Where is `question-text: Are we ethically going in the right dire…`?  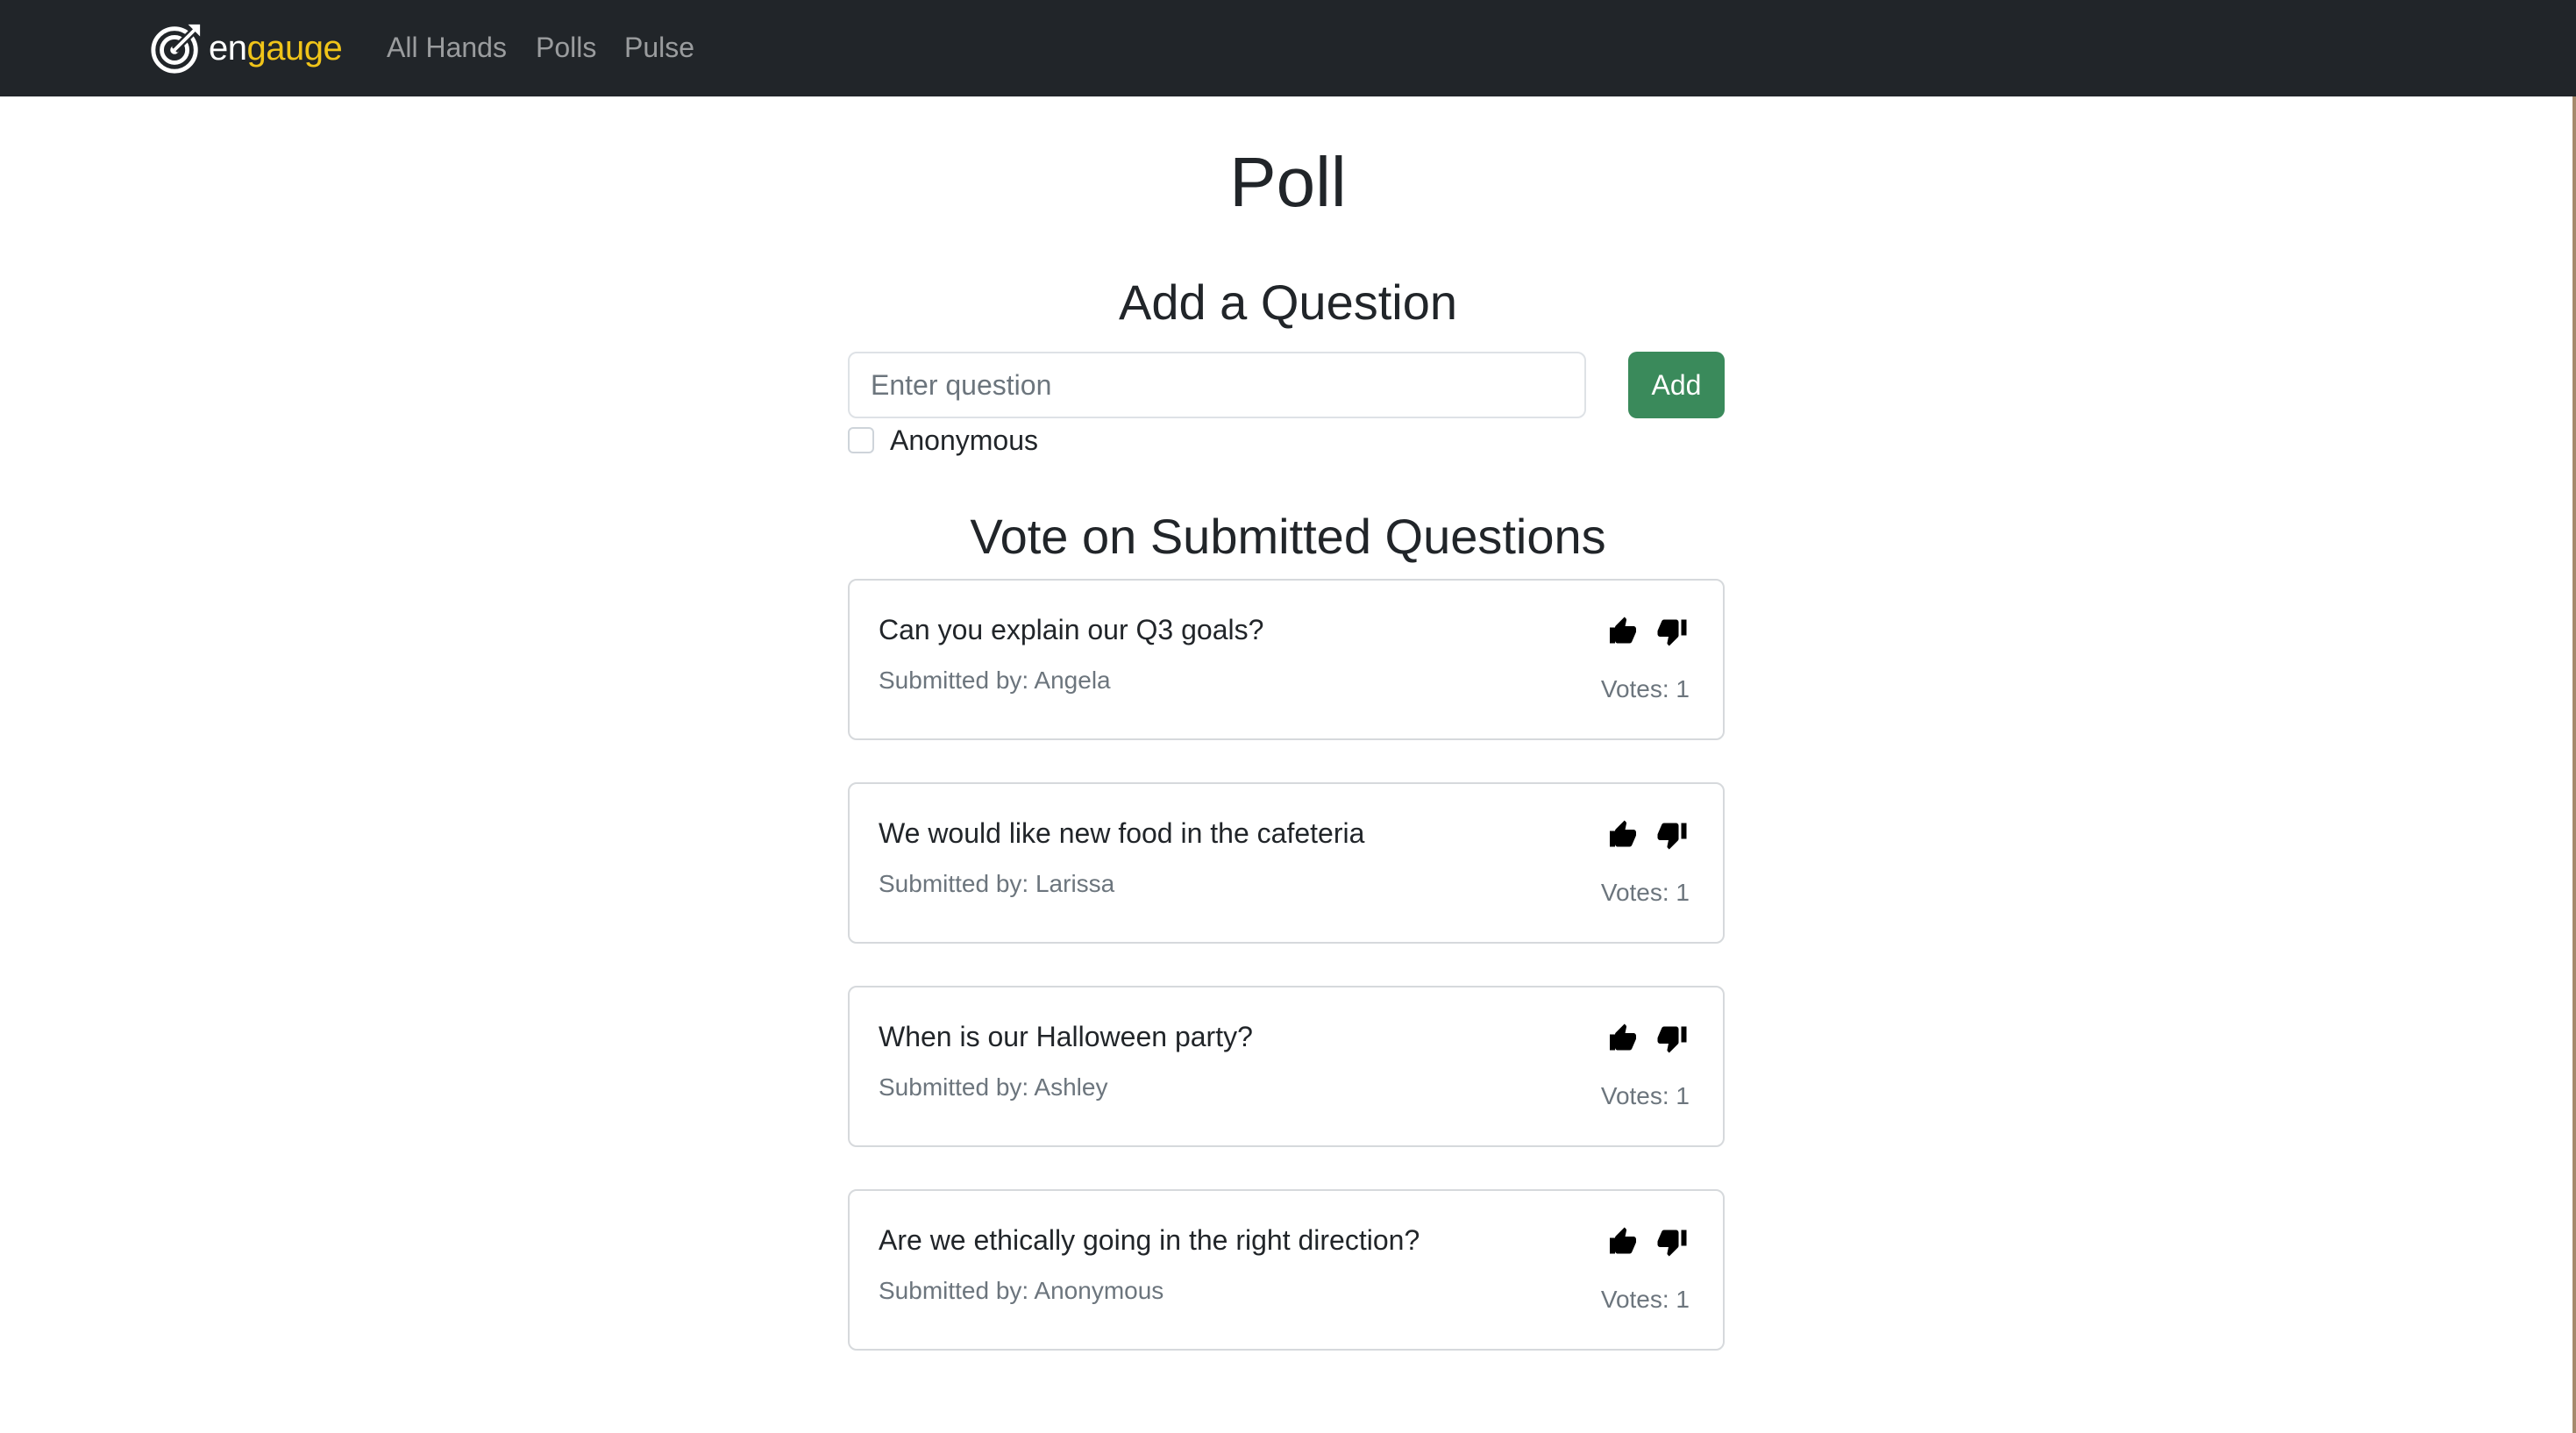 question-text: Are we ethically going in the right dire… is located at coordinates (1149, 1240).